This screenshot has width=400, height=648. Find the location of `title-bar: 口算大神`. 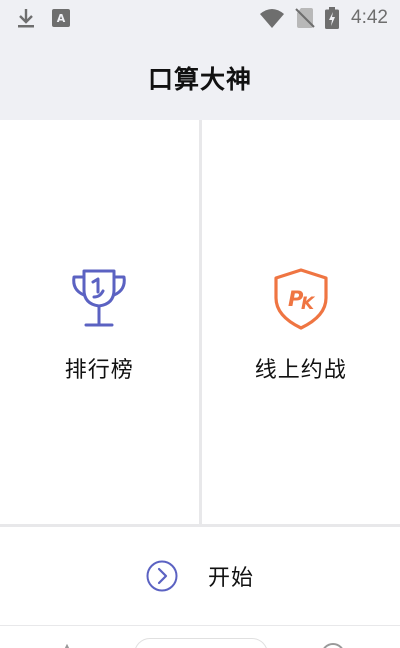

title-bar: 口算大神 is located at coordinates (200, 78).